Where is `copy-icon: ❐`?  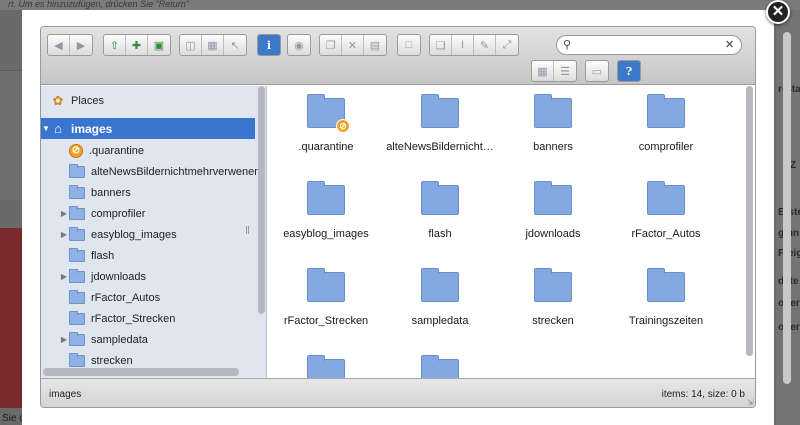 copy-icon: ❐ is located at coordinates (331, 45).